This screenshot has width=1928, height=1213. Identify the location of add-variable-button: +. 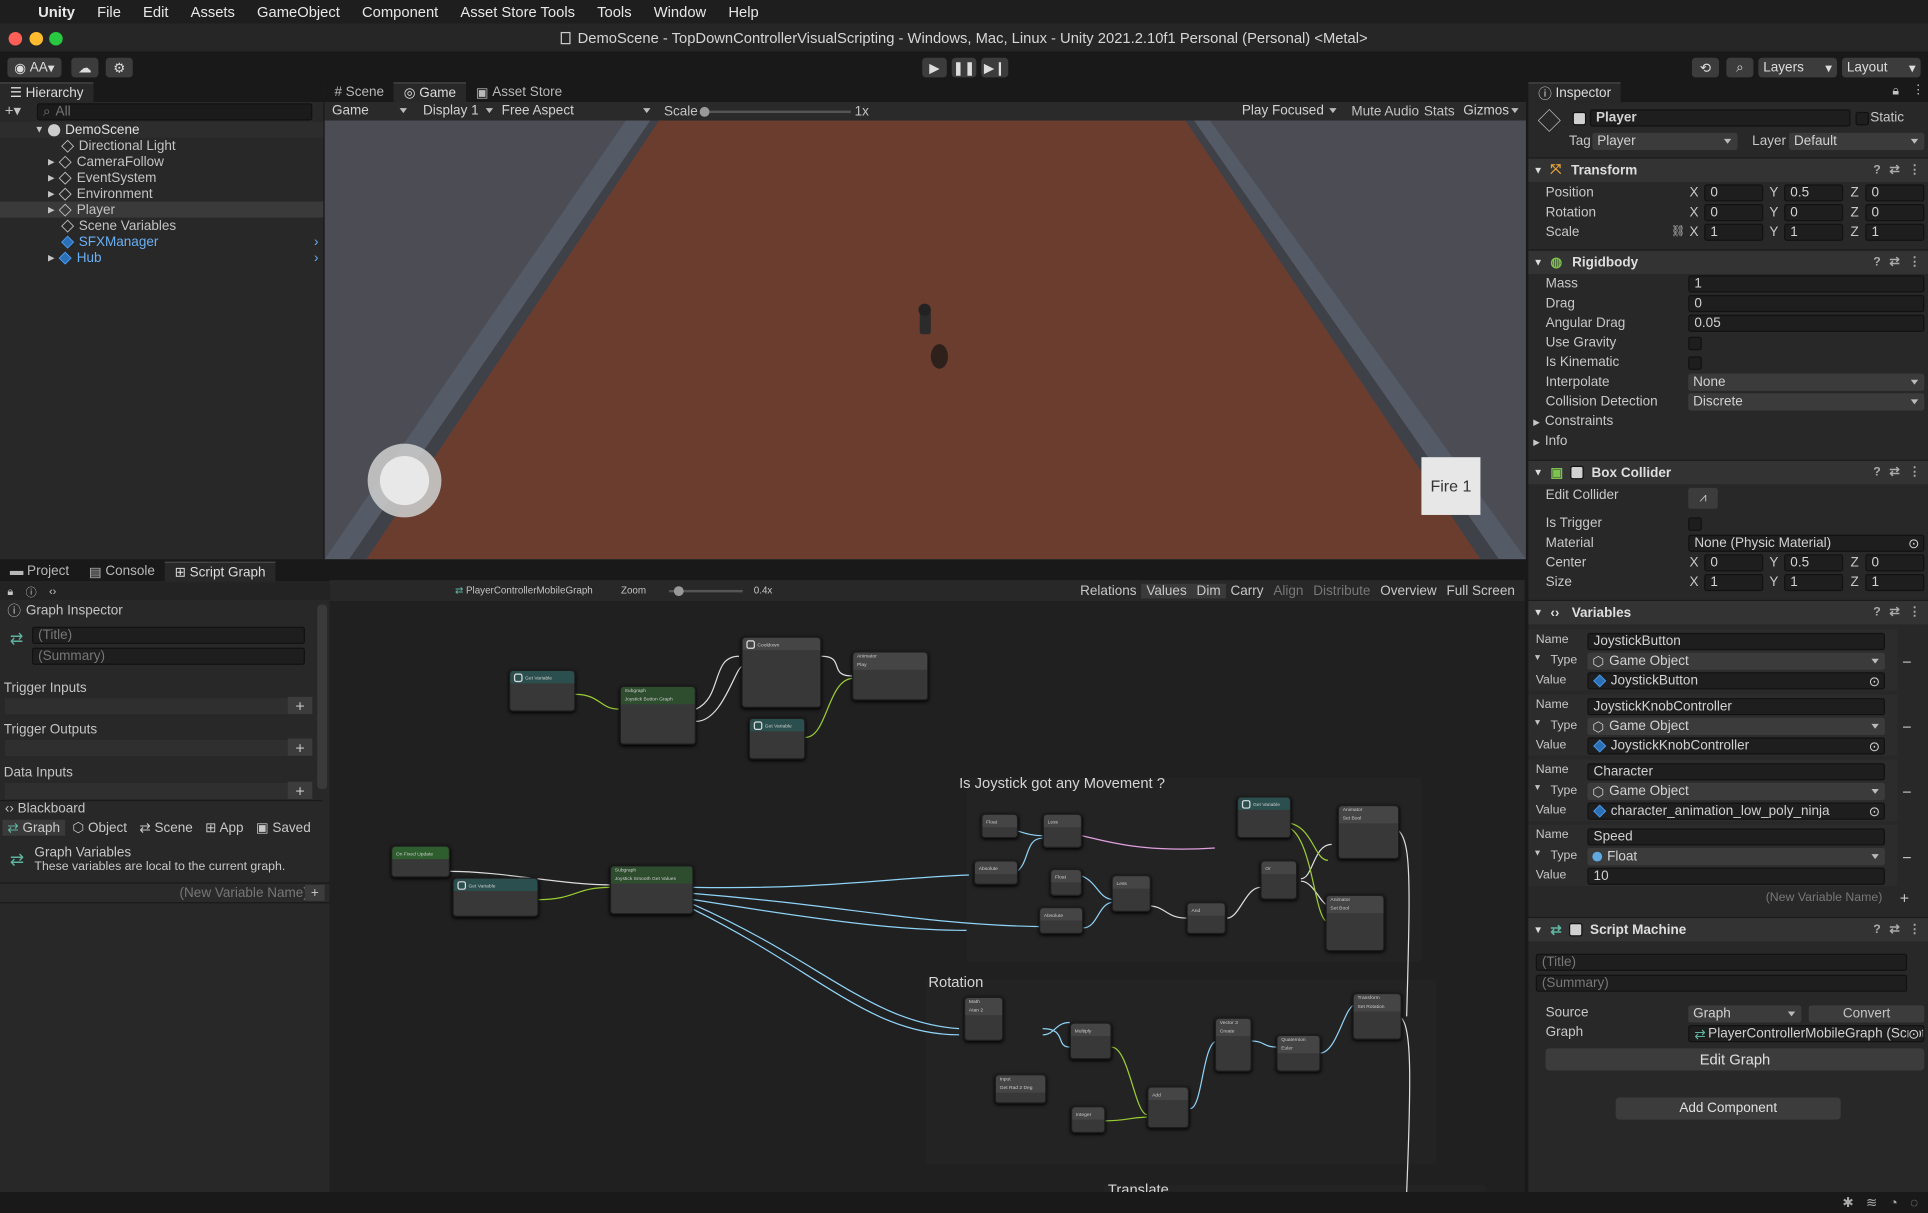
(1904, 898).